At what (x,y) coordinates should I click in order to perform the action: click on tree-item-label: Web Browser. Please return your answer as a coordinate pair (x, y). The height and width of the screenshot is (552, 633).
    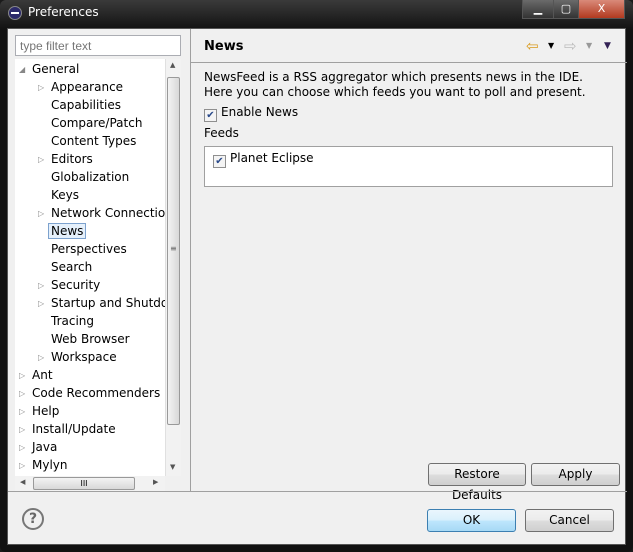
    Looking at the image, I should click on (90, 339).